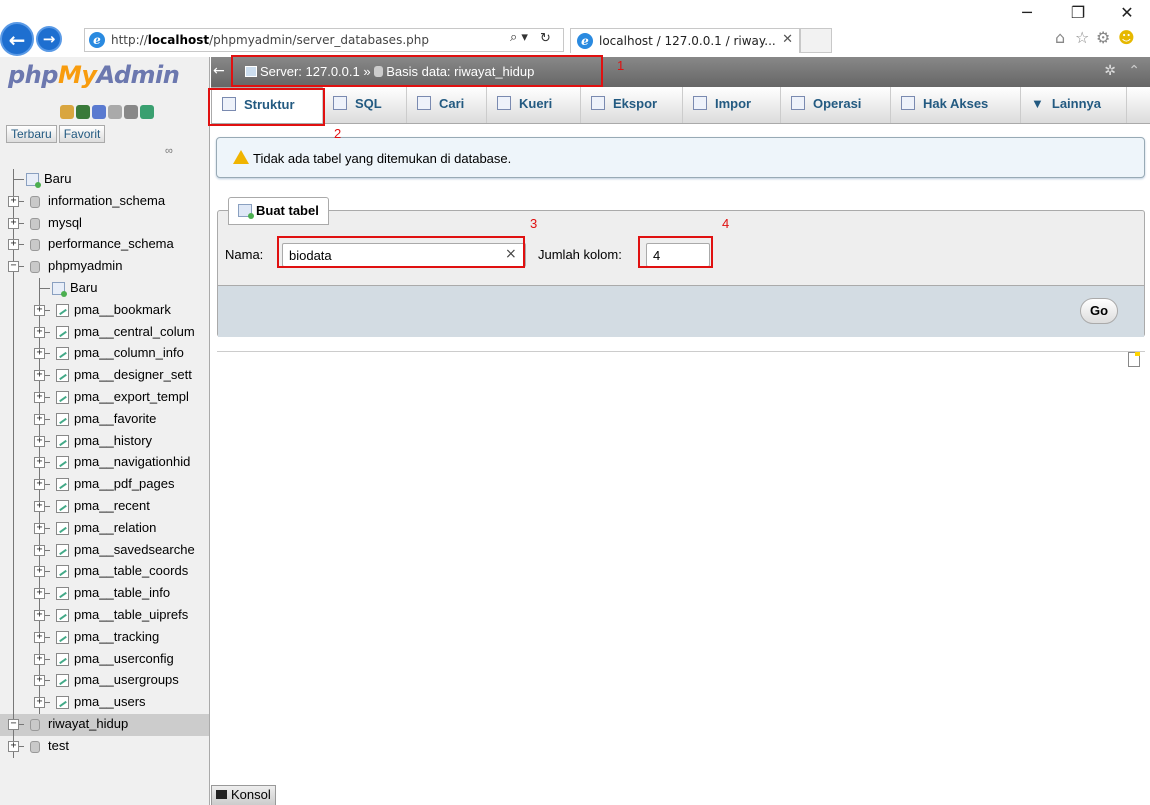  Describe the element at coordinates (104, 746) in the screenshot. I see `tree-database-item: + test` at that location.